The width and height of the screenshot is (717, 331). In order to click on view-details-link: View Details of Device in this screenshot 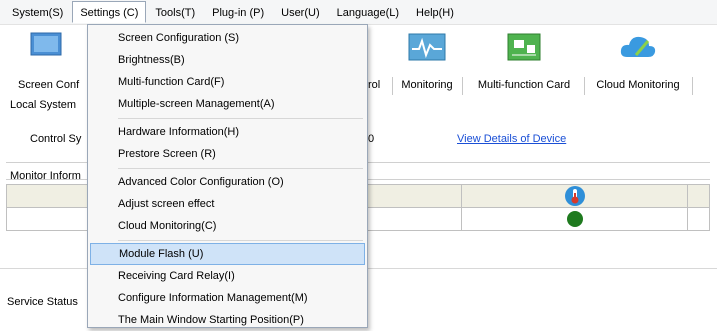, I will do `click(511, 139)`.